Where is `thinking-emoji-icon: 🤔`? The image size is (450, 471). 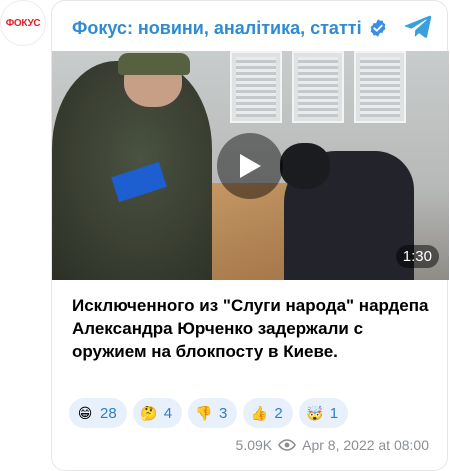
thinking-emoji-icon: 🤔 is located at coordinates (148, 413).